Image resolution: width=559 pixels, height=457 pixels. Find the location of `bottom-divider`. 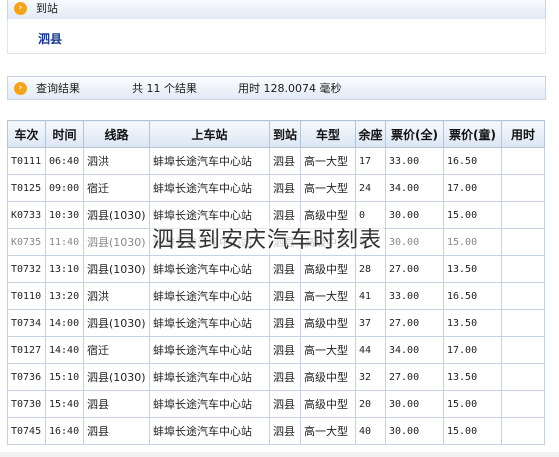

bottom-divider is located at coordinates (279, 454).